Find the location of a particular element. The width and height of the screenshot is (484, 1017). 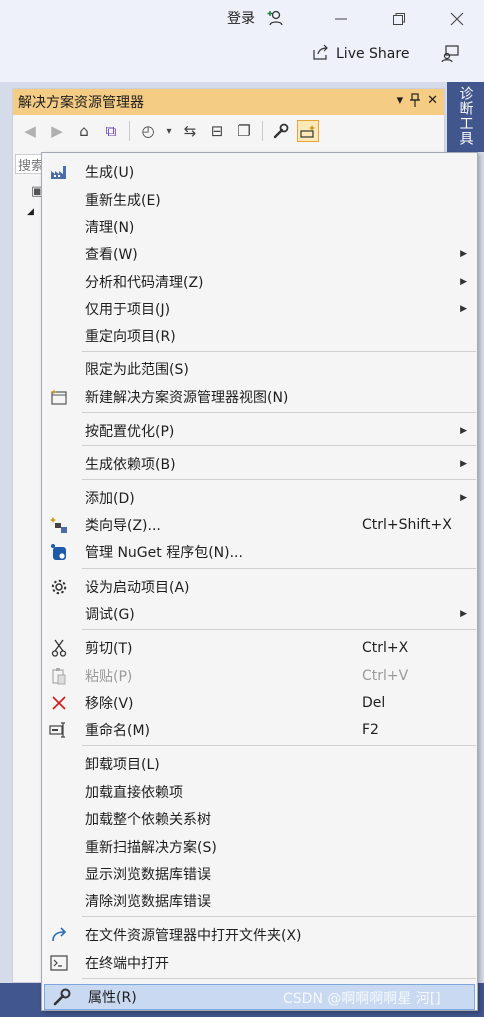

login-link: 登录 is located at coordinates (241, 18).